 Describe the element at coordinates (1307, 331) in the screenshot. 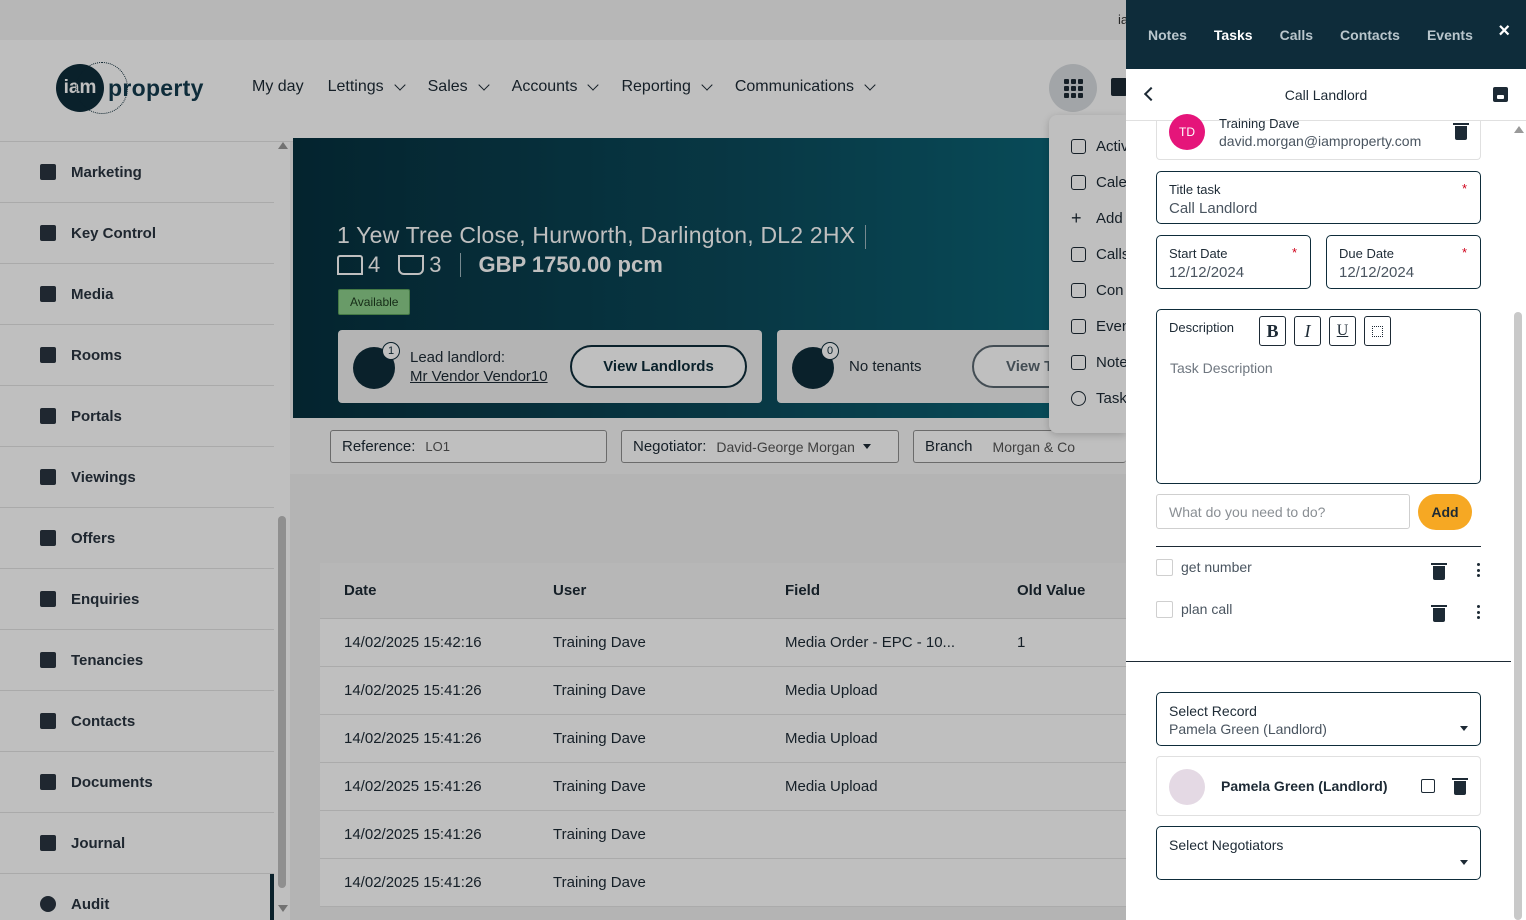

I see `italic-button: I` at that location.